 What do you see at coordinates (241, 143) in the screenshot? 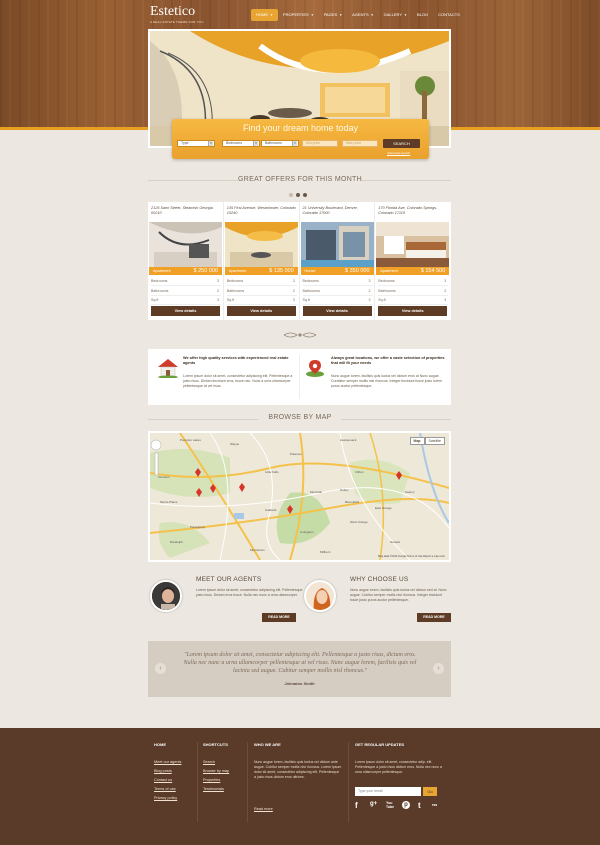
I see `bedrooms-select: Bedrooms ▾` at bounding box center [241, 143].